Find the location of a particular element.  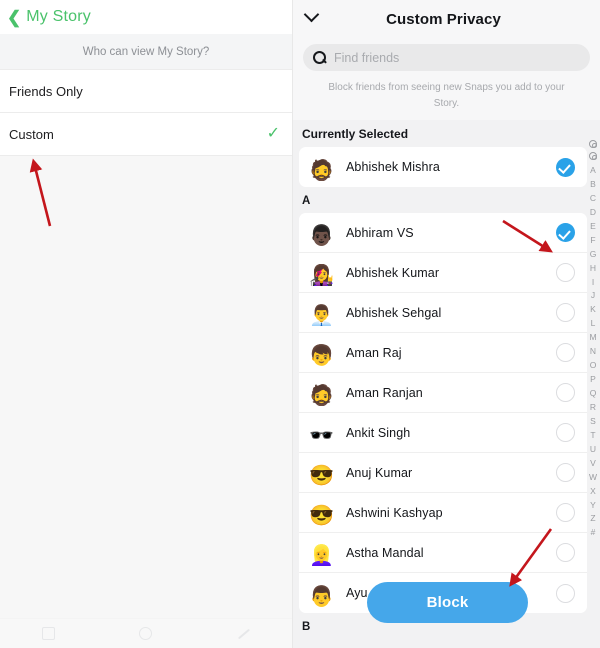

custom-privacy-title: Custom Privacy is located at coordinates (443, 19).